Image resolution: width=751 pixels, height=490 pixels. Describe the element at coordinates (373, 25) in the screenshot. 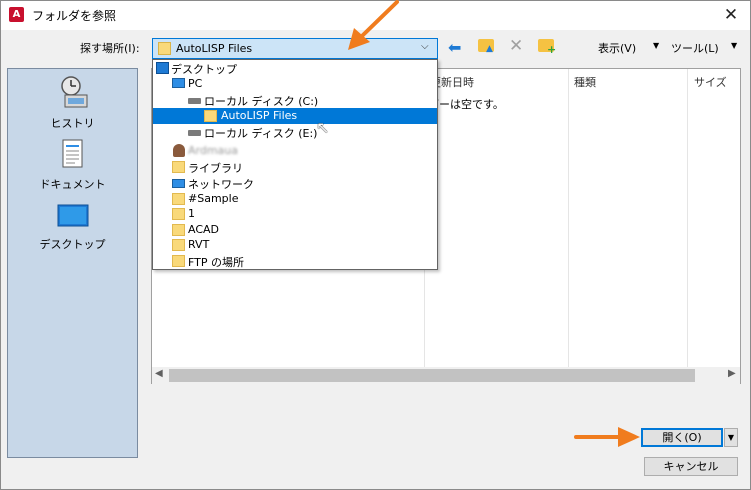

I see `annotation-arrow-to-combobox` at that location.